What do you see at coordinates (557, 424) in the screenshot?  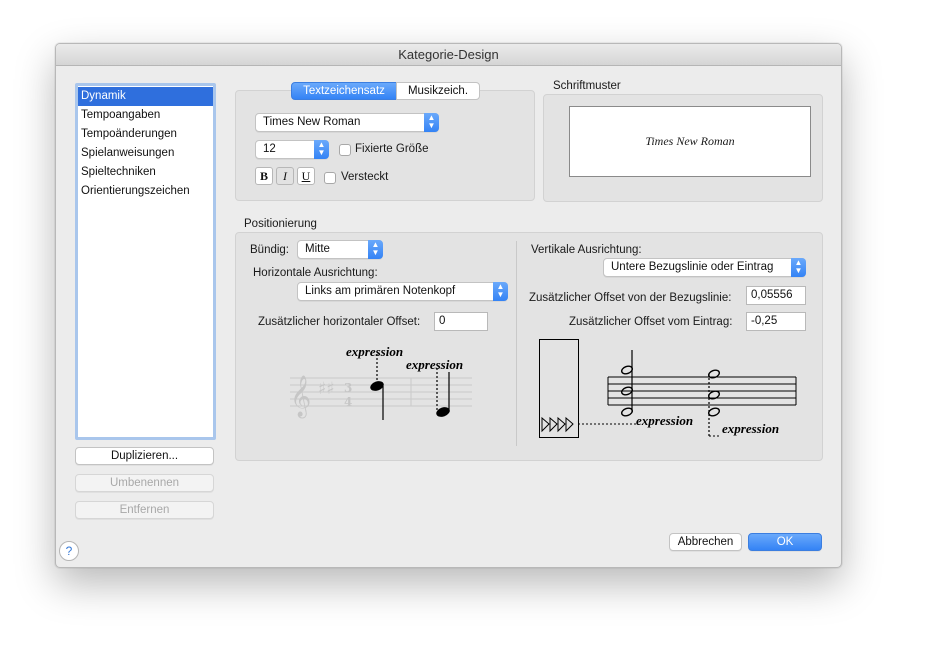 I see `triangle-markers-icon` at bounding box center [557, 424].